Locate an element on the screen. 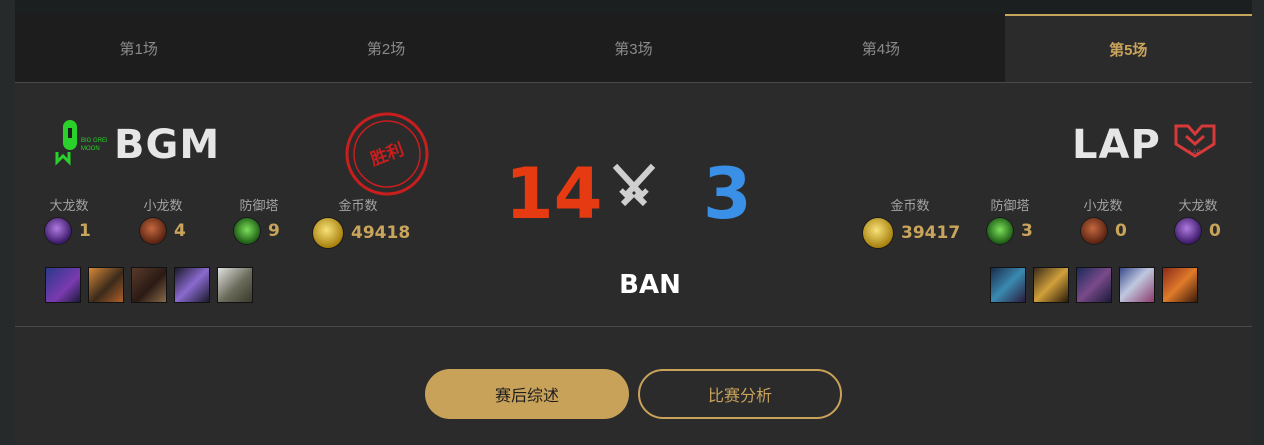 This screenshot has height=445, width=1264. page-right-strip is located at coordinates (1258, 222).